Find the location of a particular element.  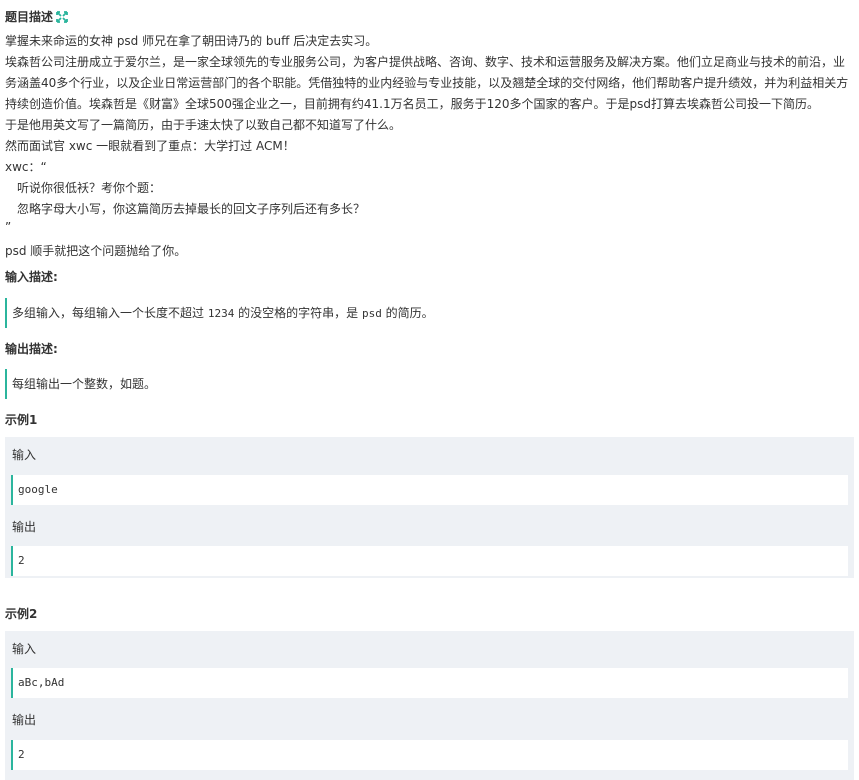

expand-icon is located at coordinates (62, 17).